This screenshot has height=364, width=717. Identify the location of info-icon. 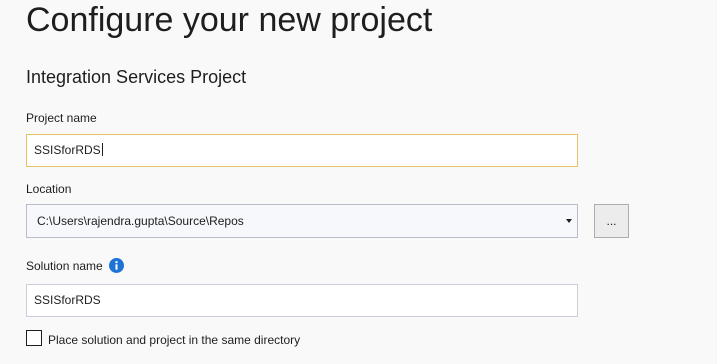
(116, 265).